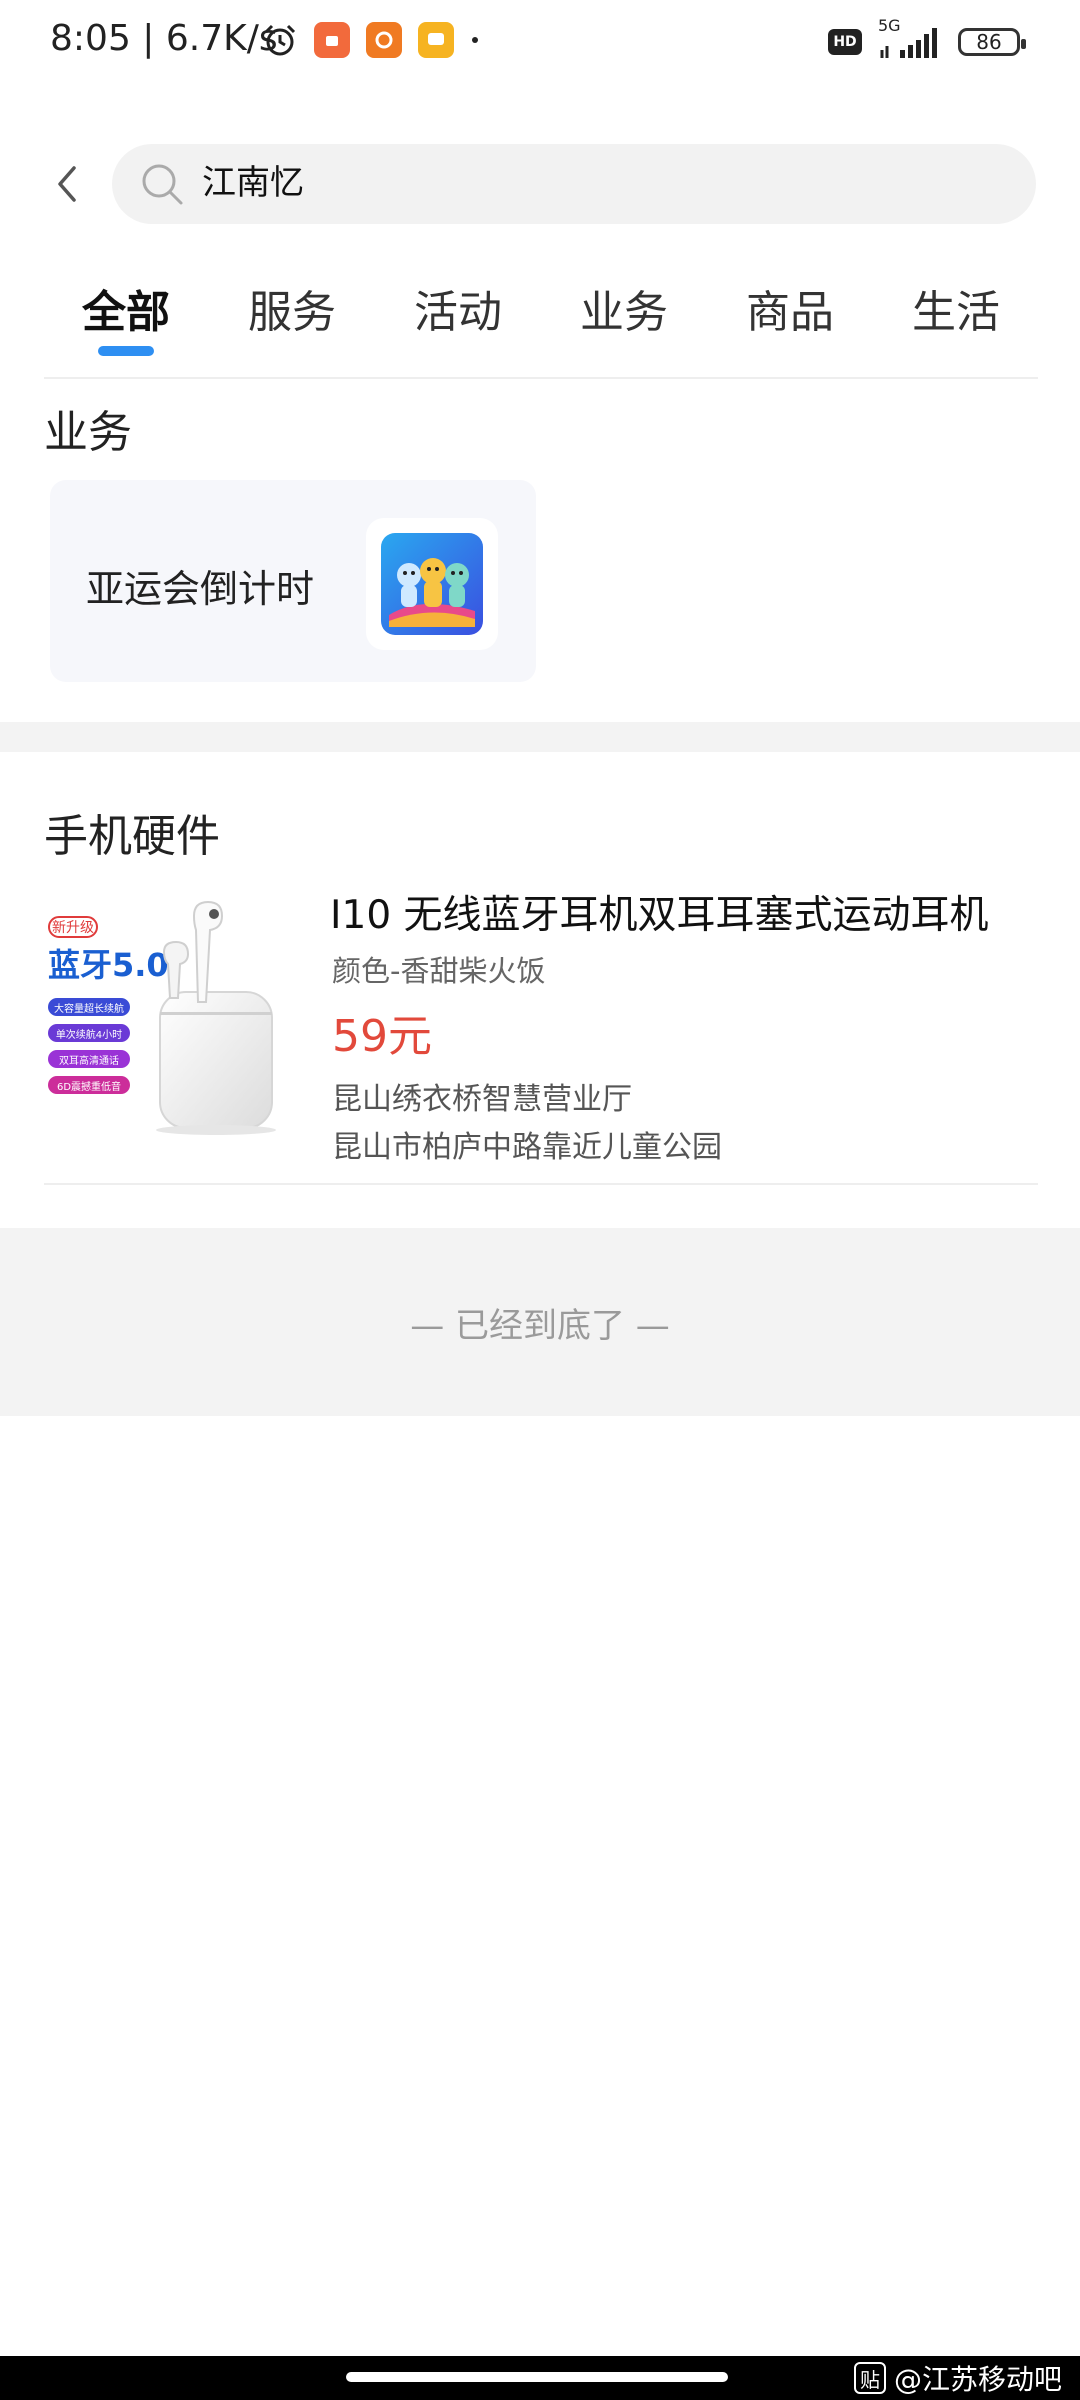  Describe the element at coordinates (89, 1059) in the screenshot. I see `product-feature-tag: 双耳高清通话` at that location.